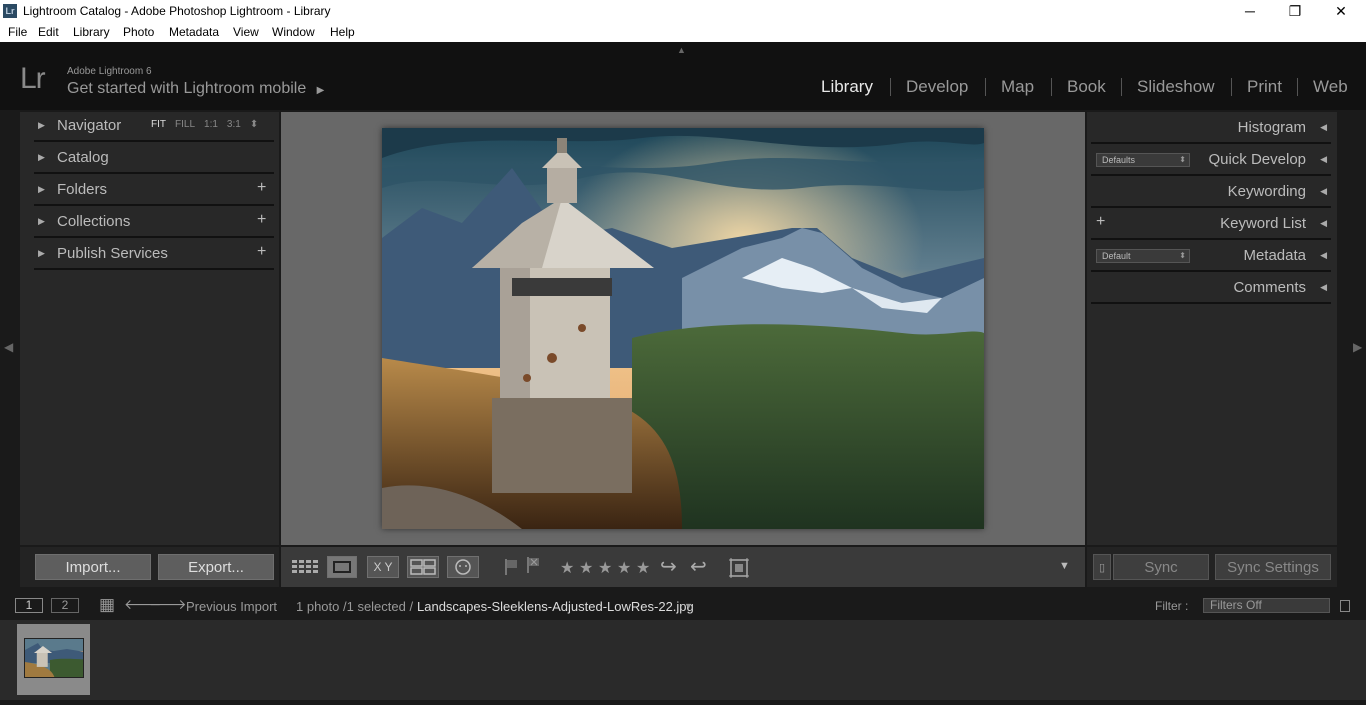 This screenshot has height=705, width=1366. What do you see at coordinates (8, 347) in the screenshot?
I see `left-panel-toggle-icon: ◀` at bounding box center [8, 347].